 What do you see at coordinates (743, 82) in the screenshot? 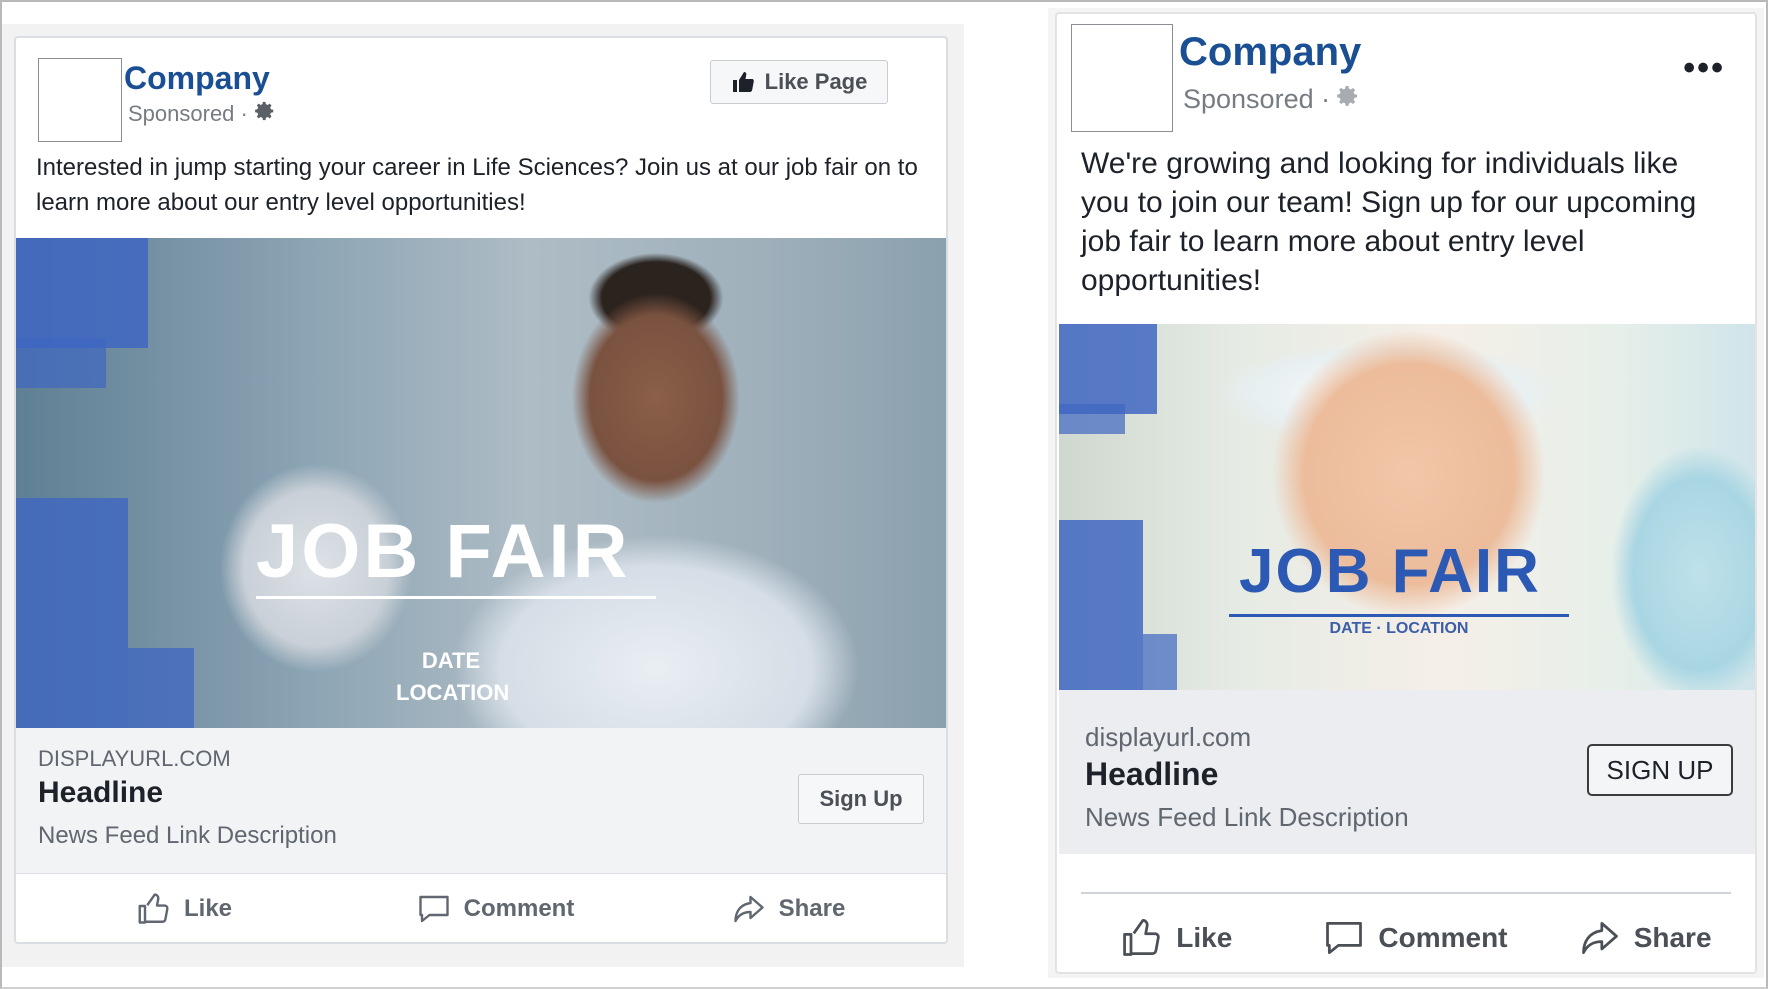
I see `like-page-thumb-icon` at bounding box center [743, 82].